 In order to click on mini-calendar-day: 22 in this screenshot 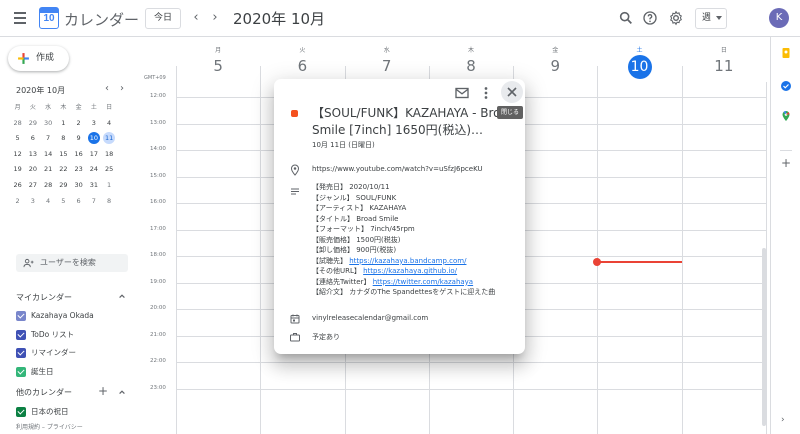, I will do `click(63, 170)`.